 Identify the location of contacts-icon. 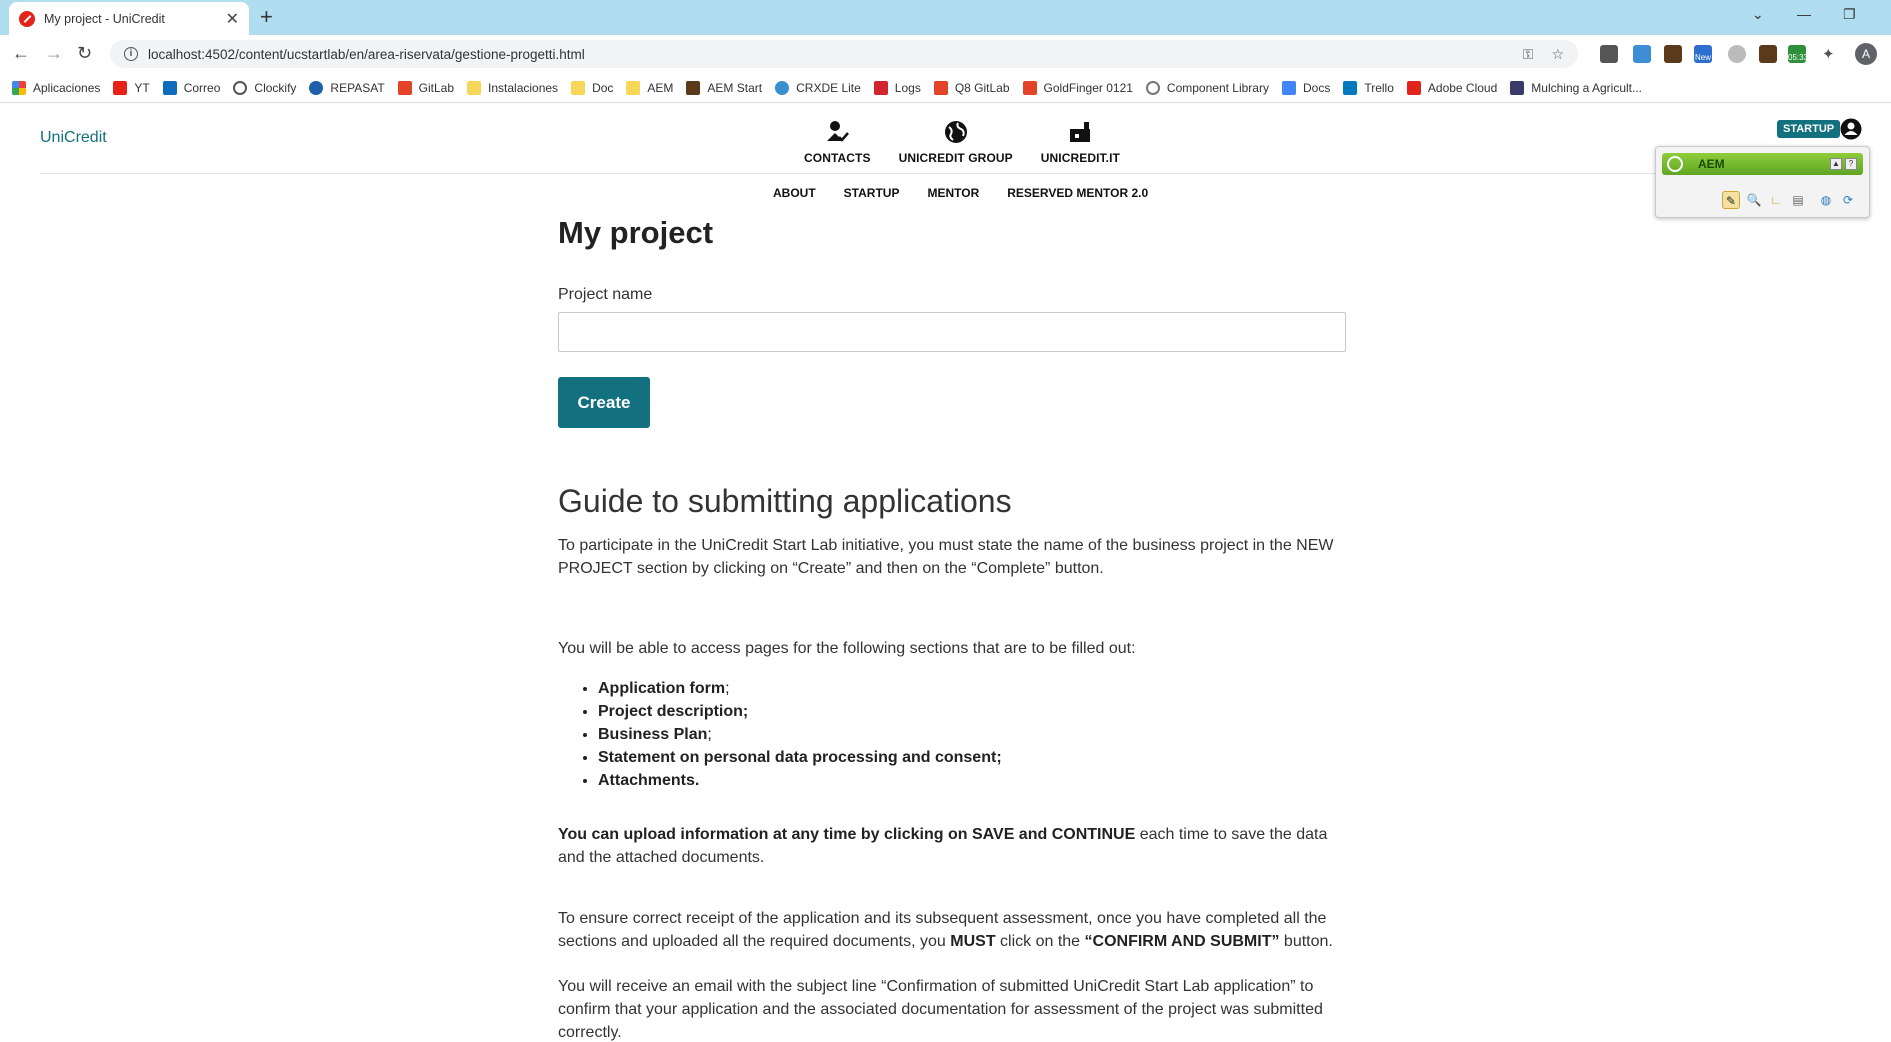
(838, 131).